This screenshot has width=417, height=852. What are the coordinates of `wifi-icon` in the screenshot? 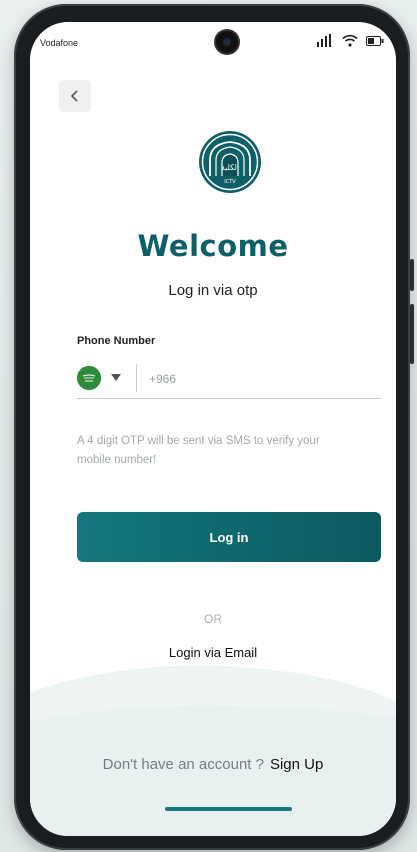 It's located at (350, 40).